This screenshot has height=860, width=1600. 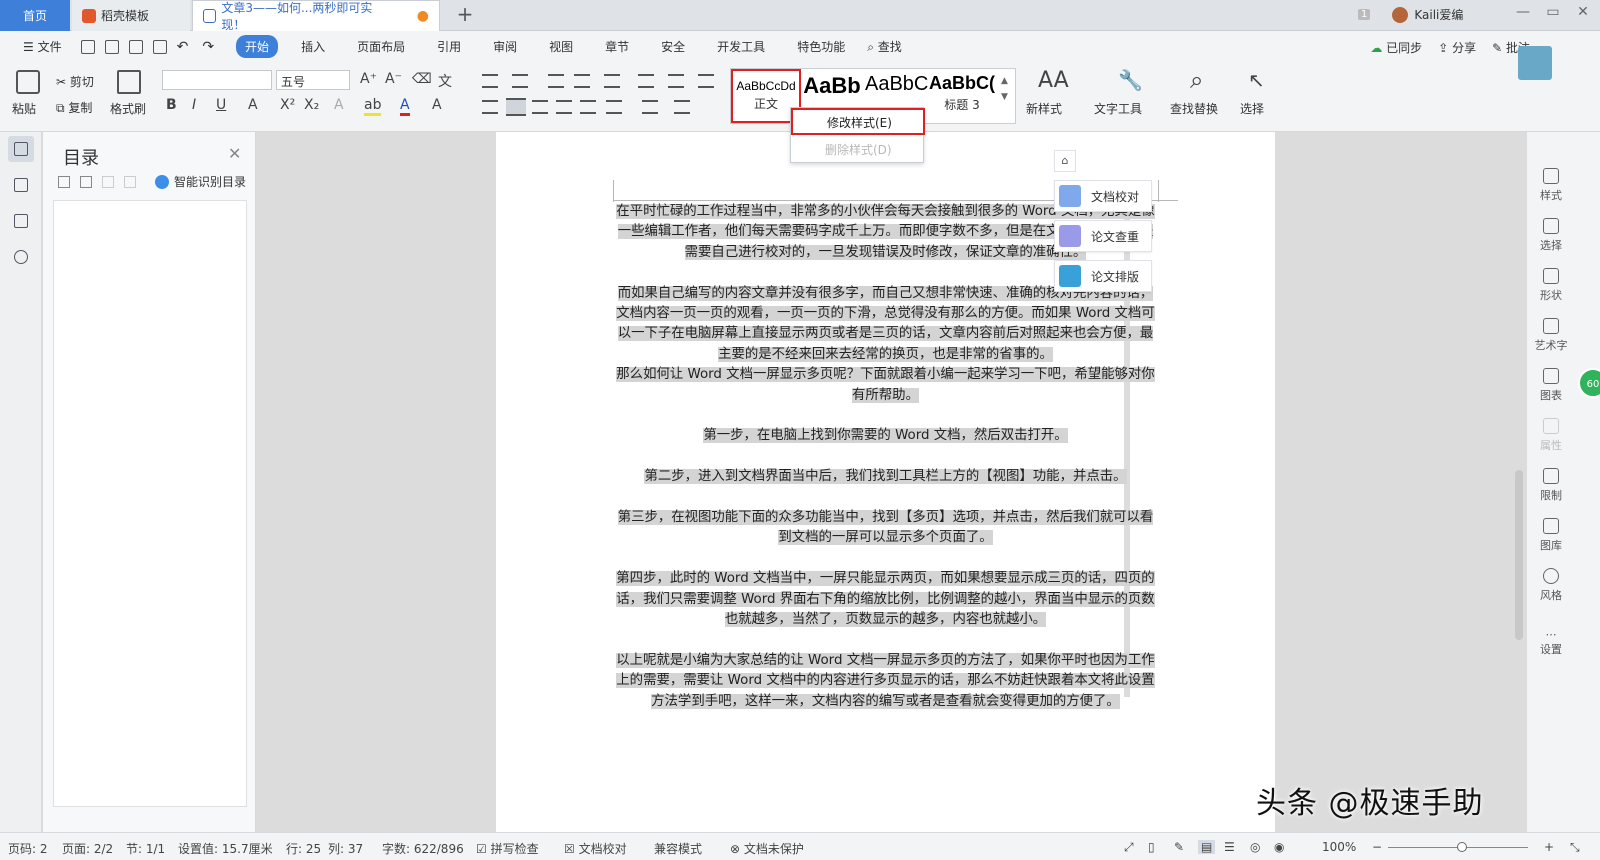 What do you see at coordinates (1396, 47) in the screenshot?
I see `sync-button: ☁ 已同步` at bounding box center [1396, 47].